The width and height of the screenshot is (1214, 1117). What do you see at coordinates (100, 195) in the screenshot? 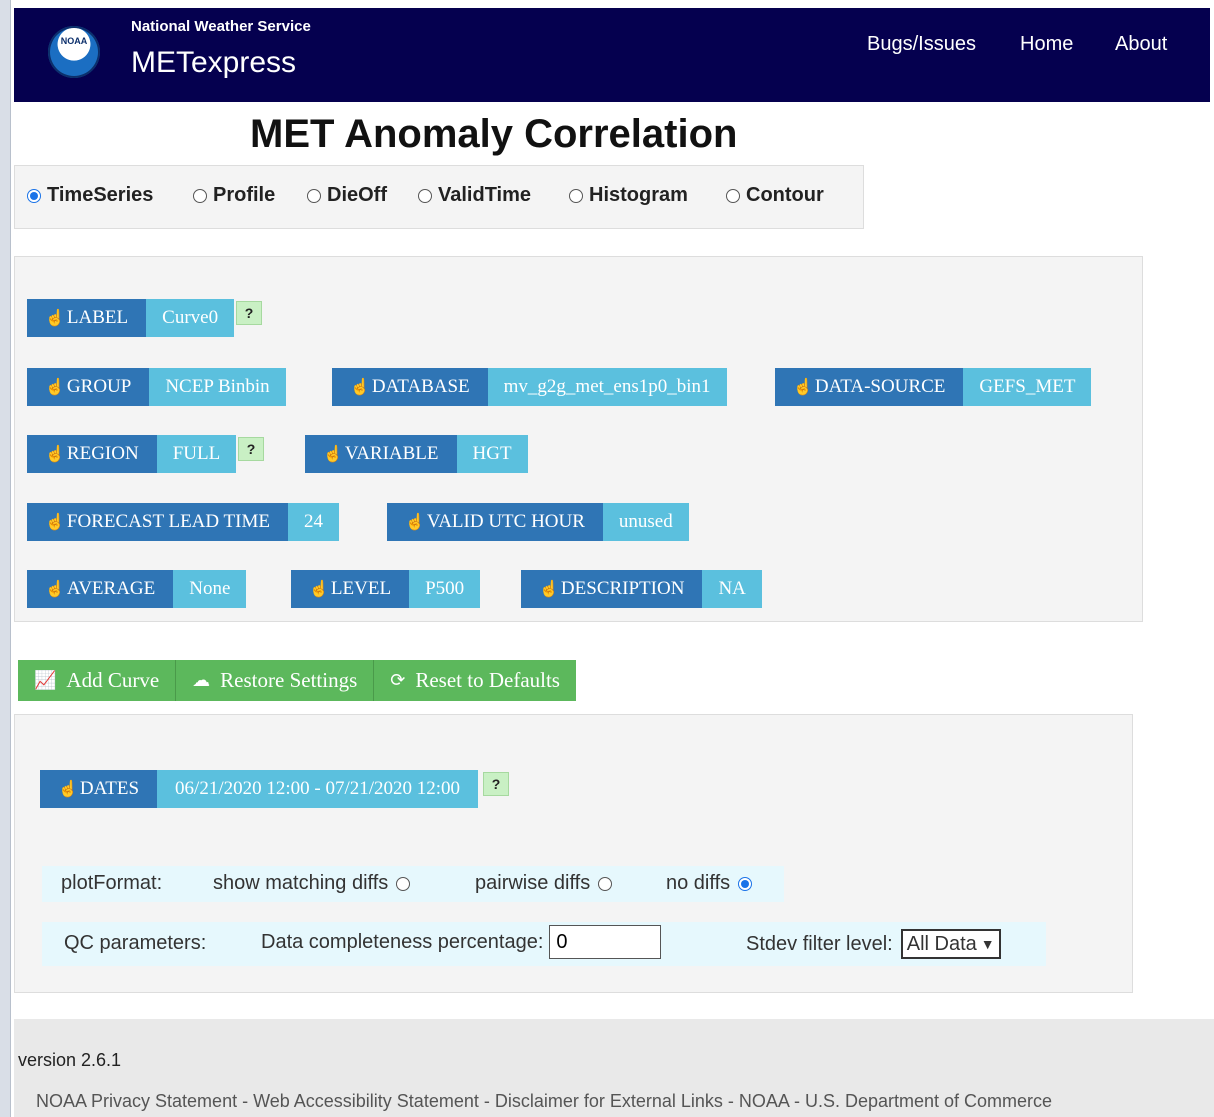
I see `plot-type-label: TimeSeries` at bounding box center [100, 195].